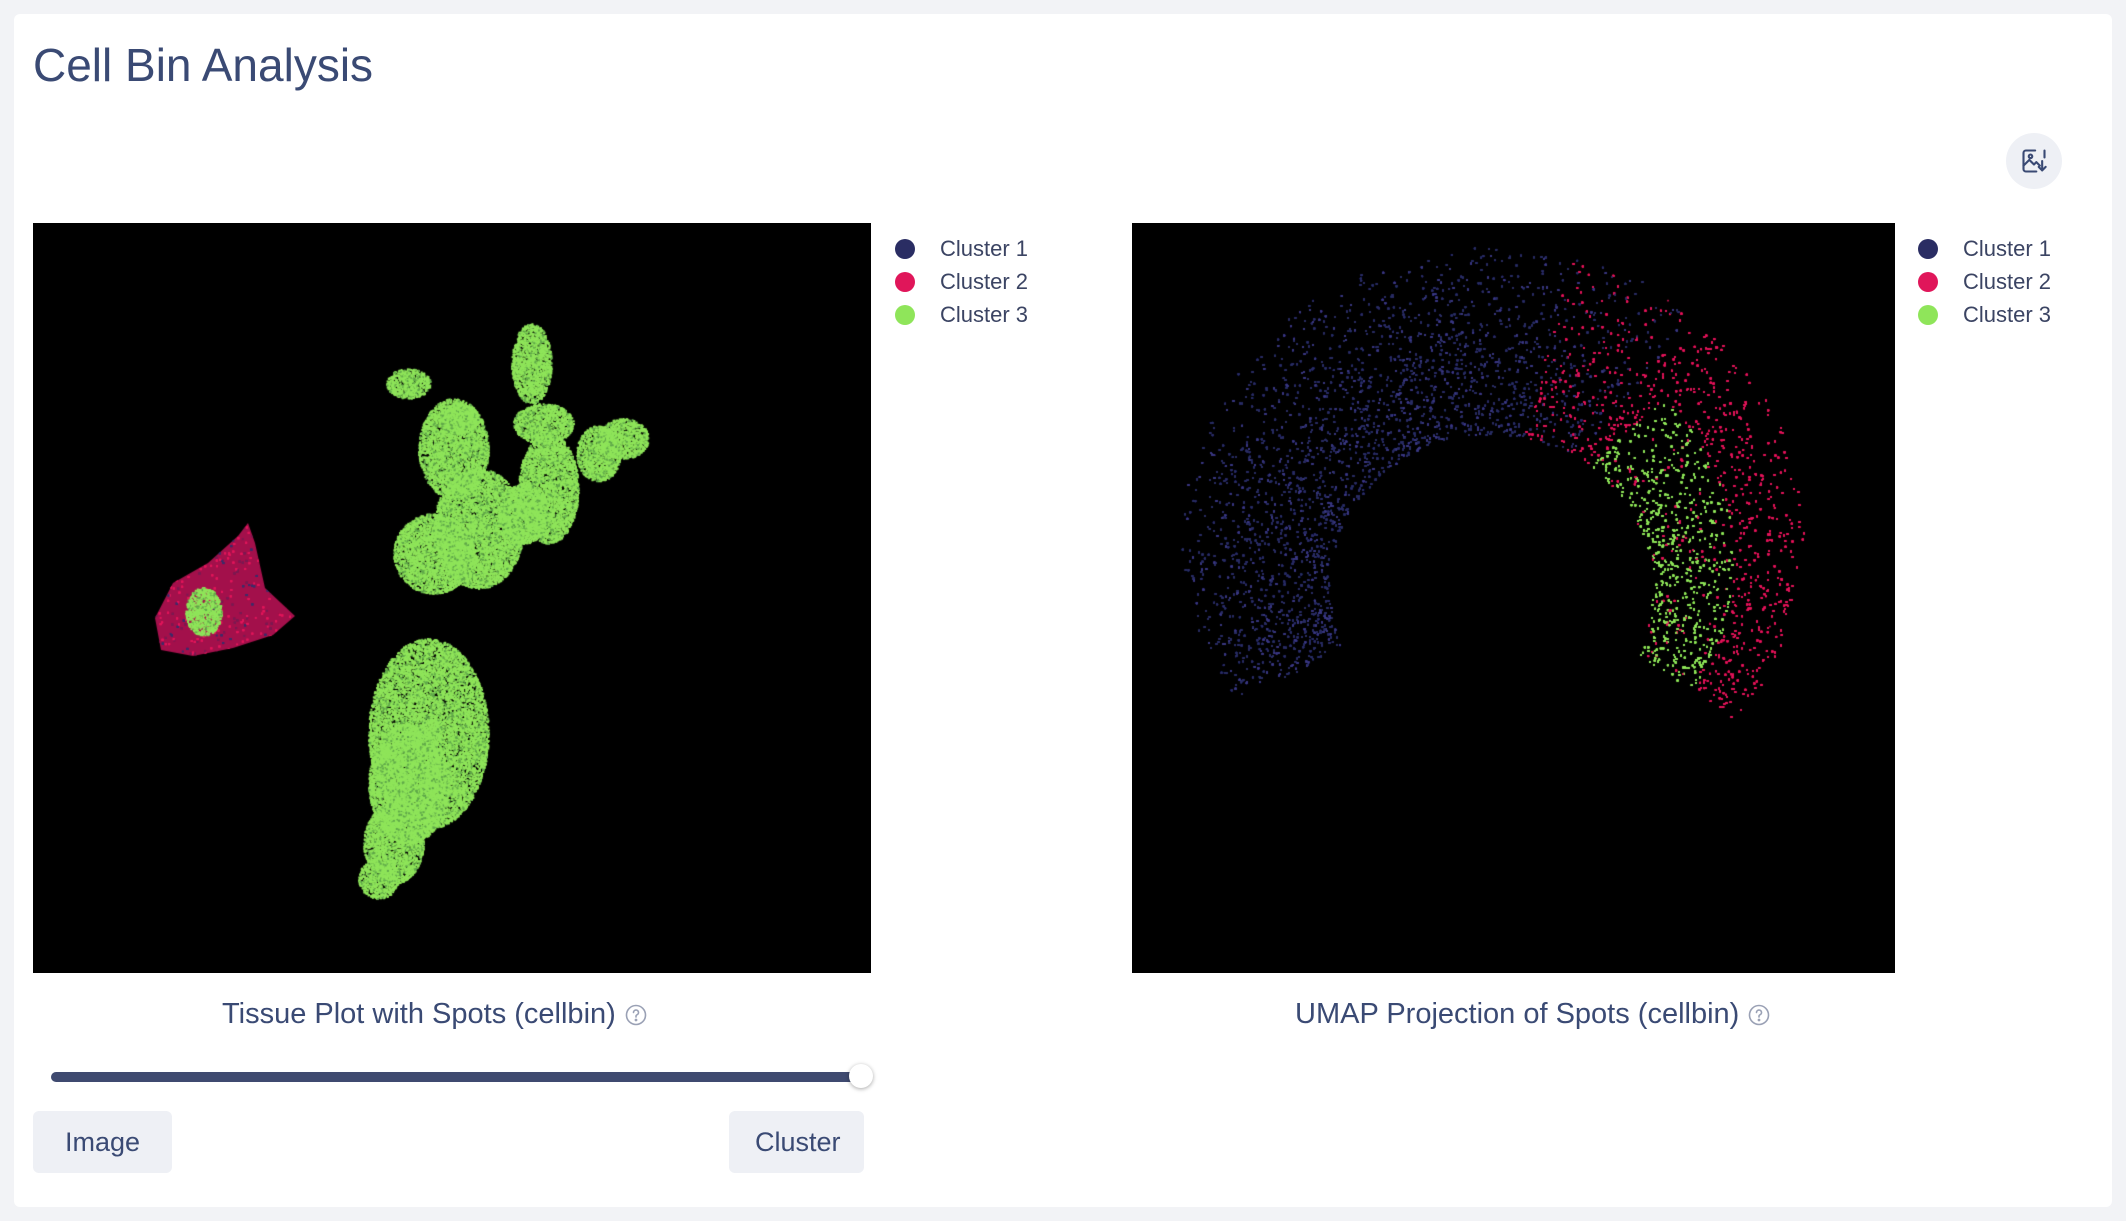 The image size is (2126, 1221). I want to click on tissue-plot-legend: Cluster 1 Cluster 2 Cluster 3, so click(961, 281).